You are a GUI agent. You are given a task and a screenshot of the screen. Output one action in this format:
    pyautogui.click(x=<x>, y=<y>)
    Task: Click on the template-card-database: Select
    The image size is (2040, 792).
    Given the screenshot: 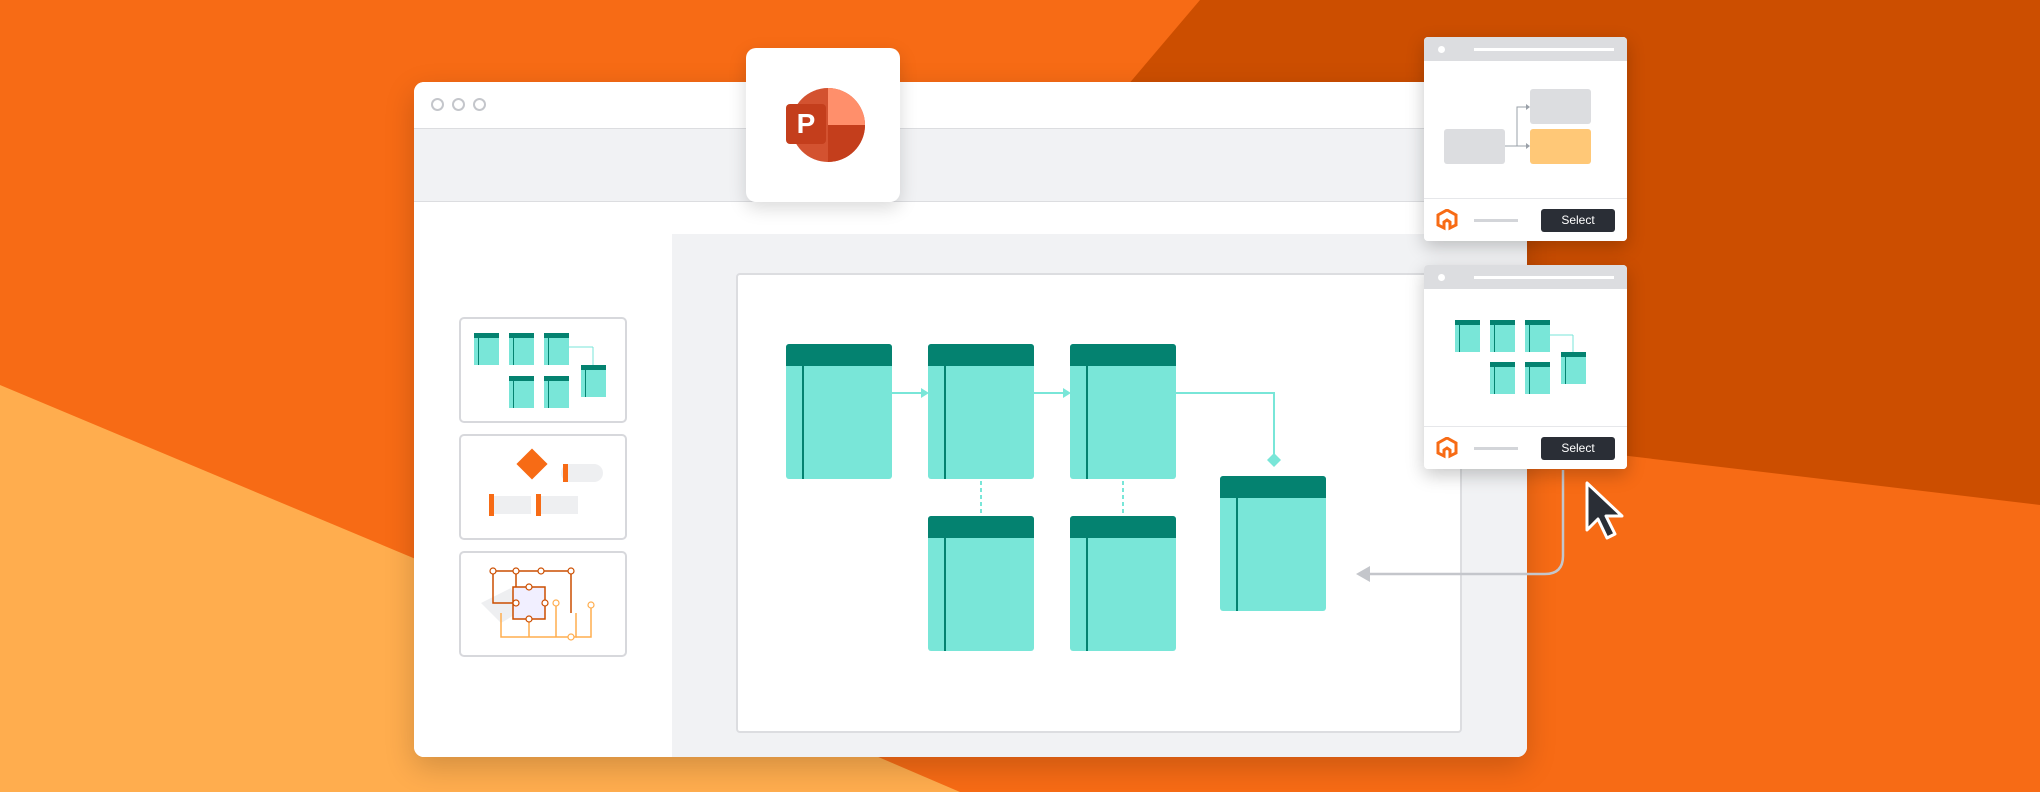 What is the action you would take?
    pyautogui.click(x=1525, y=367)
    